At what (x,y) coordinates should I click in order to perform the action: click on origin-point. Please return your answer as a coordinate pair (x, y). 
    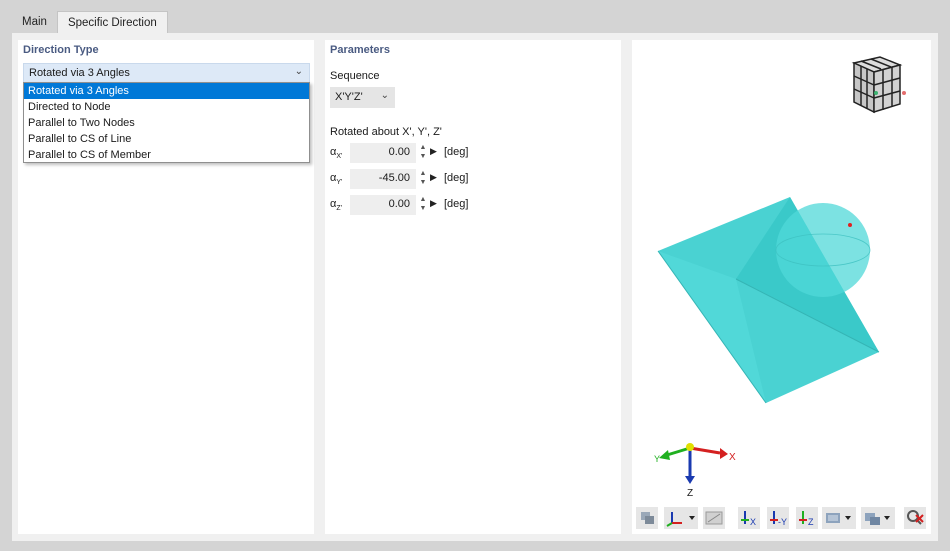
    Looking at the image, I should click on (850, 225).